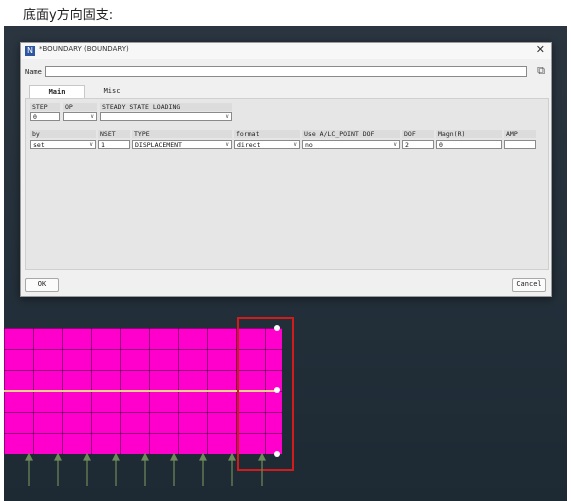 The height and width of the screenshot is (501, 571). I want to click on loading-select, so click(166, 116).